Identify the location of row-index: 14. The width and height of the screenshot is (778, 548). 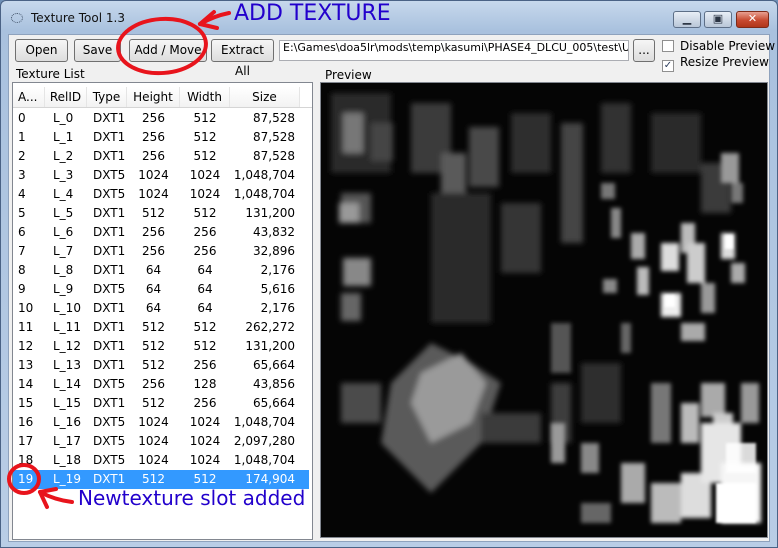
(26, 384).